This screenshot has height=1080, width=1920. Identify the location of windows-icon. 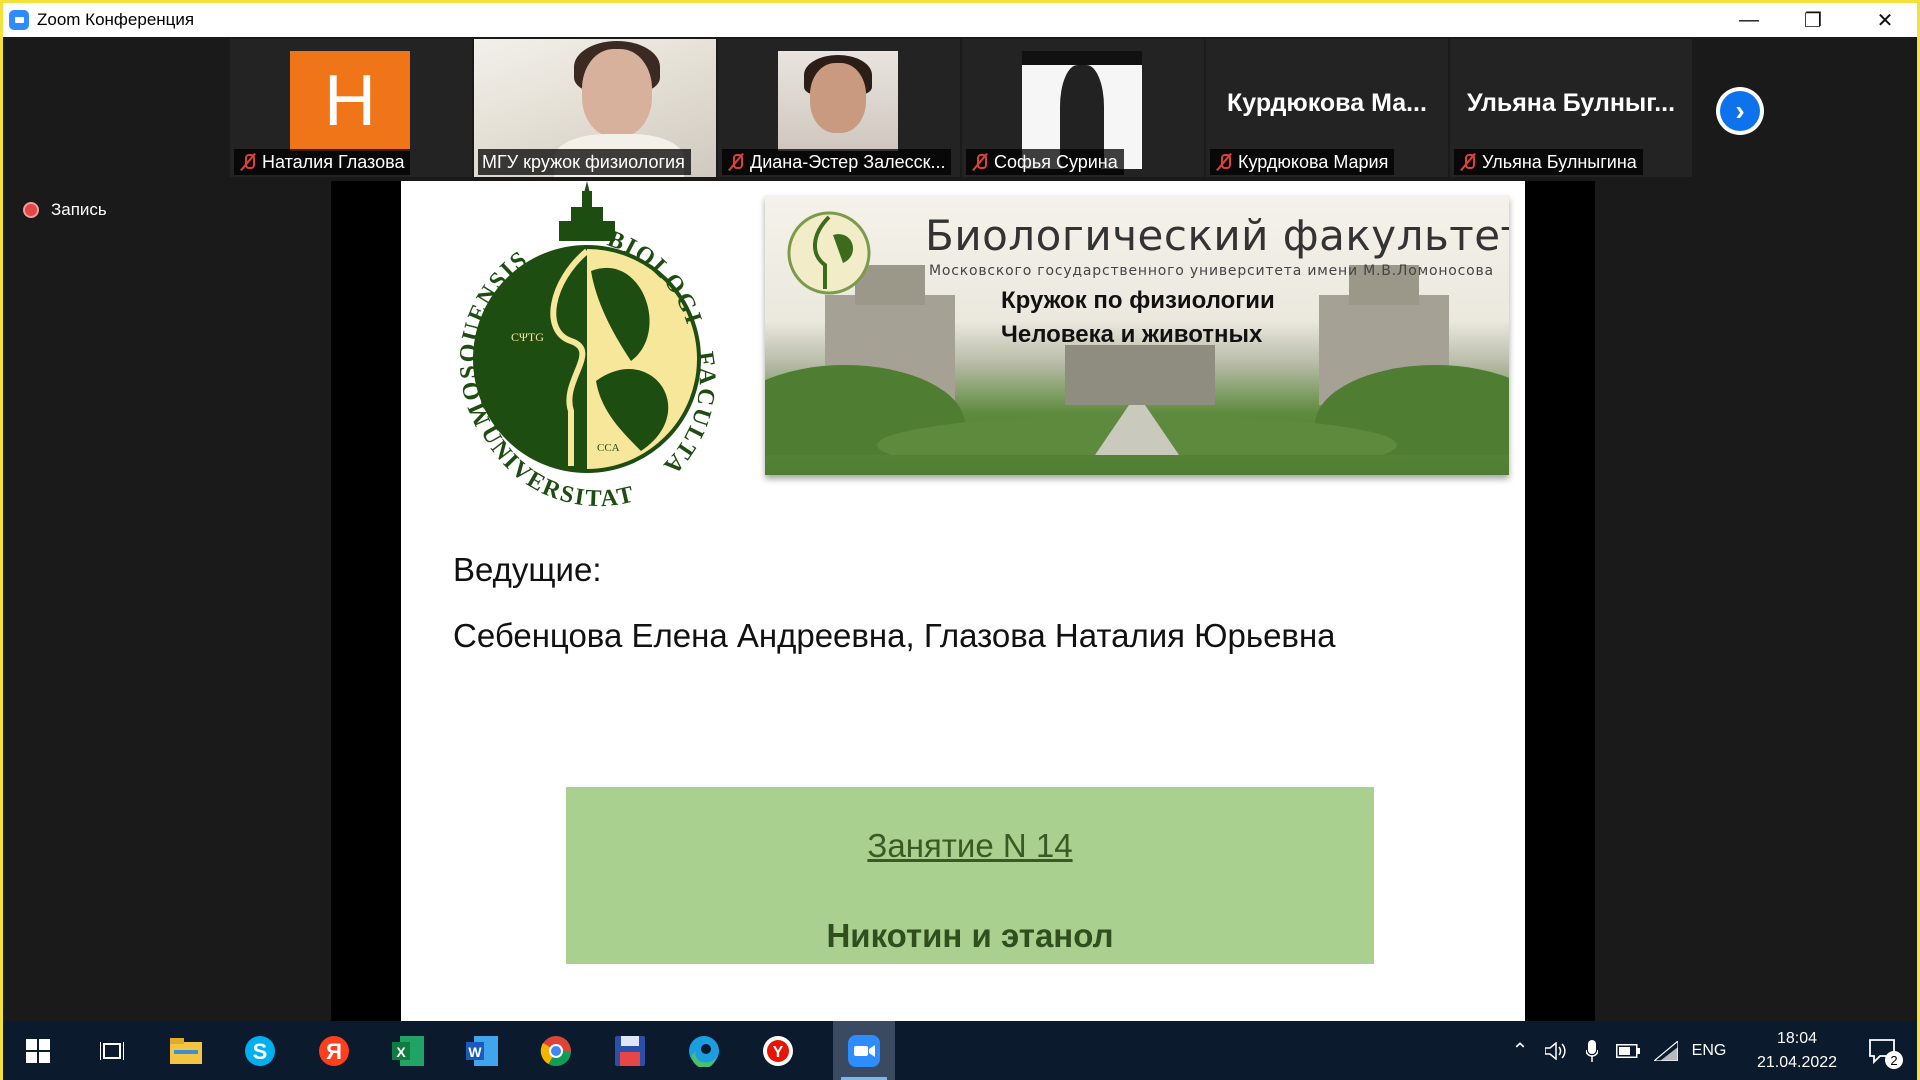
(38, 1050).